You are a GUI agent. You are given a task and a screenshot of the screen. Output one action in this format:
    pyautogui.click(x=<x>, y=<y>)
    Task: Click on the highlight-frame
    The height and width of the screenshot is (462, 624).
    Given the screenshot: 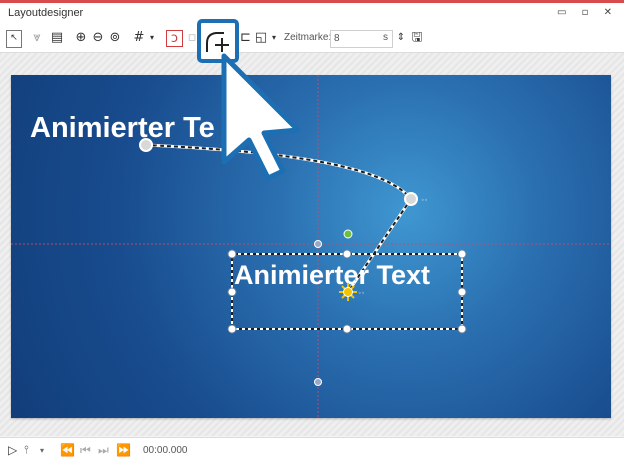 What is the action you would take?
    pyautogui.click(x=218, y=41)
    